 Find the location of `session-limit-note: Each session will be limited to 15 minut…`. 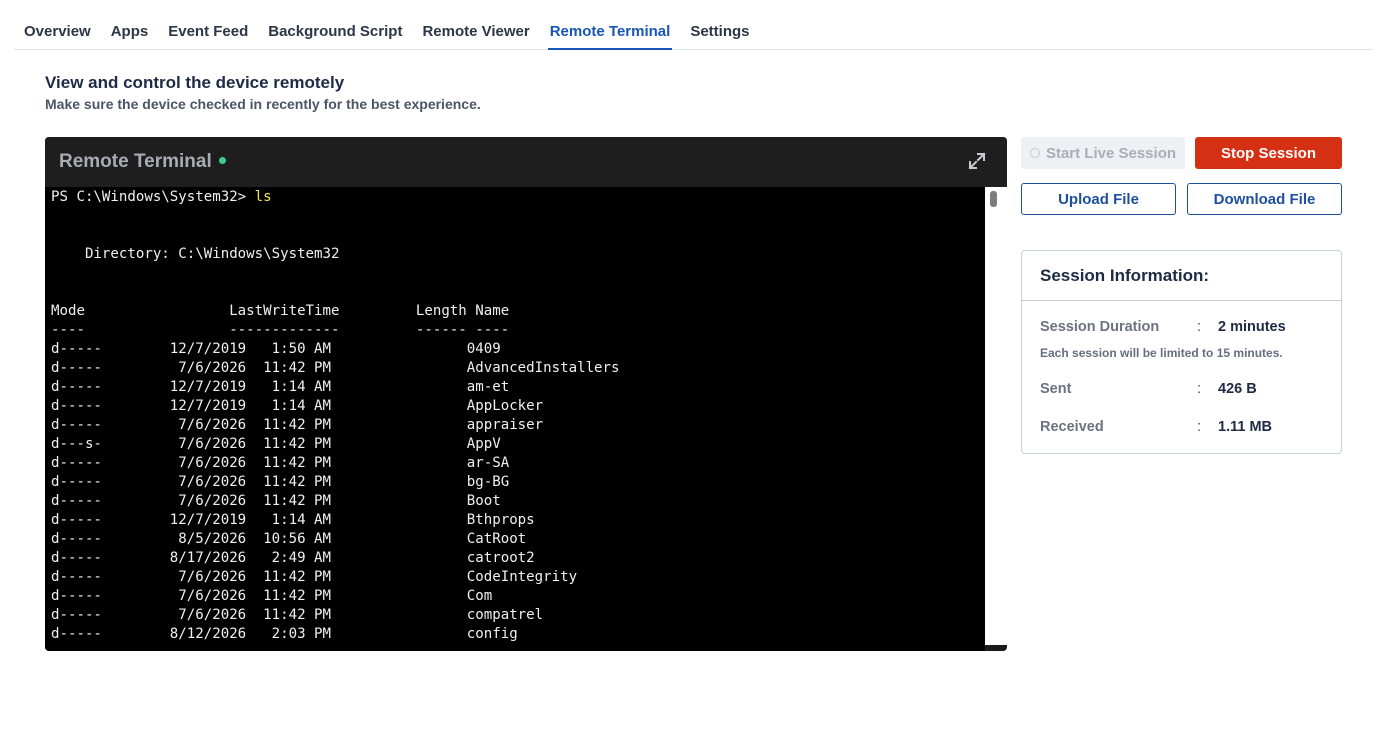

session-limit-note: Each session will be limited to 15 minut… is located at coordinates (1161, 353).